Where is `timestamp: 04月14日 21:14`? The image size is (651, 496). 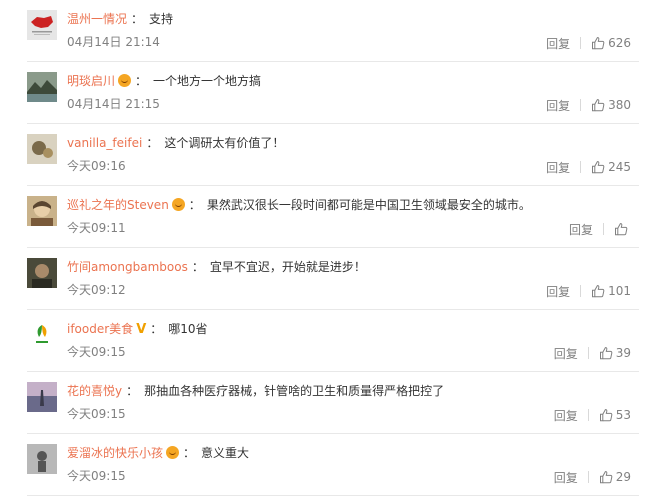 timestamp: 04月14日 21:14 is located at coordinates (113, 42).